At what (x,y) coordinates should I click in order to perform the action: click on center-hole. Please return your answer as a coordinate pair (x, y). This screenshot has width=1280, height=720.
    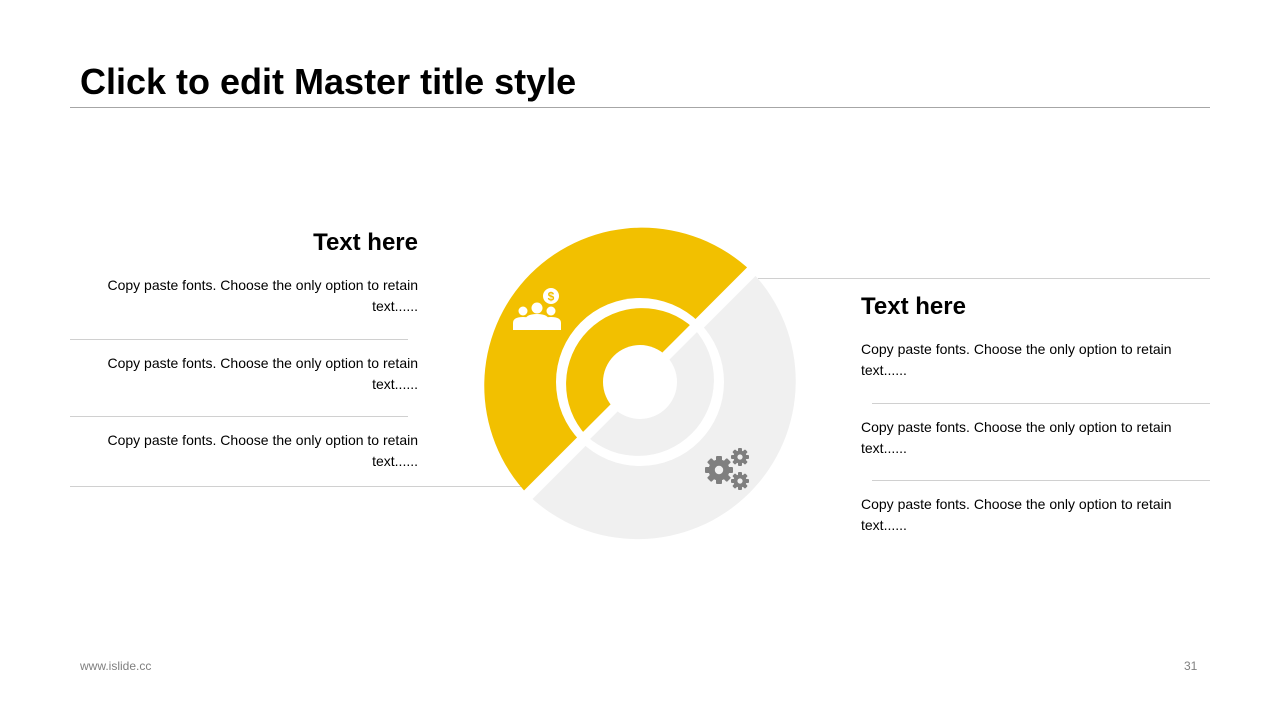
    Looking at the image, I should click on (640, 382).